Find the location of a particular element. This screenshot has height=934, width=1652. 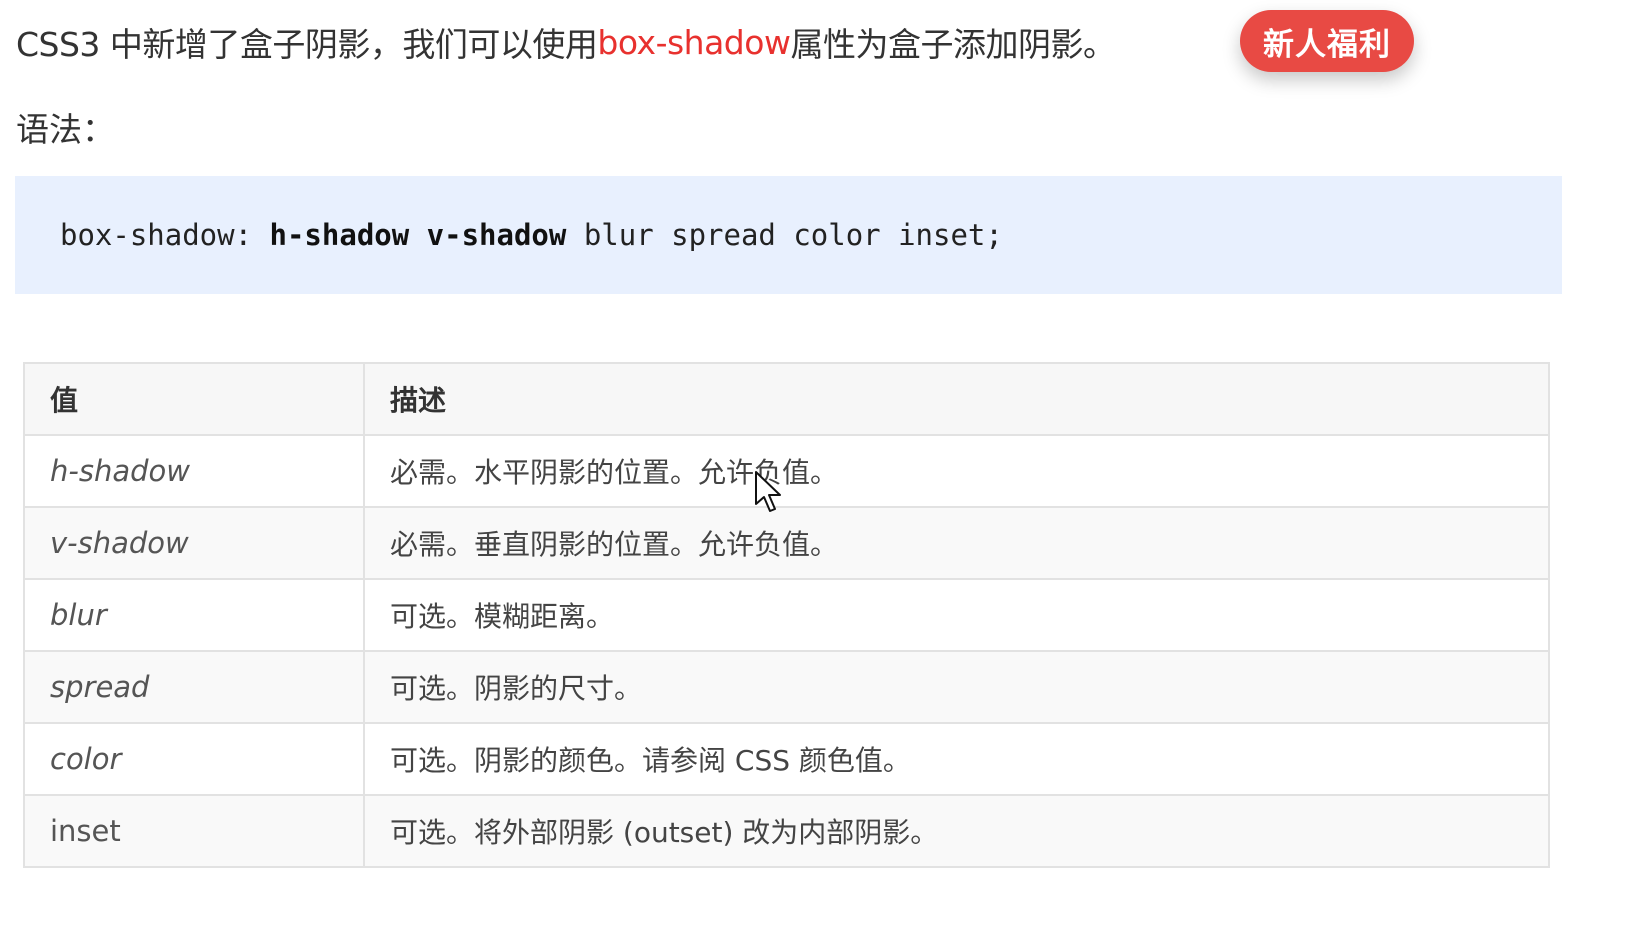

value-cell: inset is located at coordinates (194, 831).